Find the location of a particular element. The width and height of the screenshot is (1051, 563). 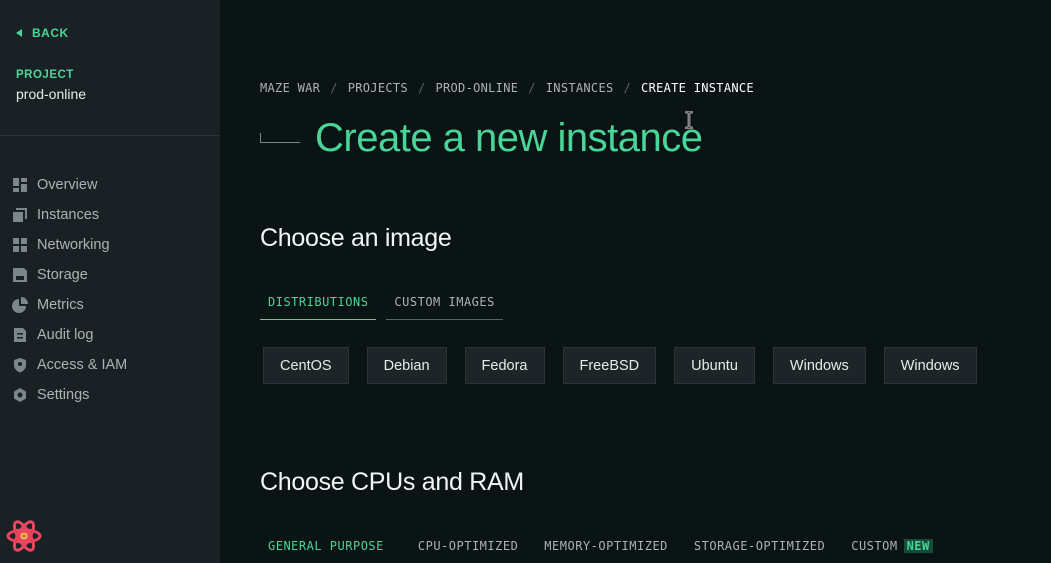

sidebar-divider is located at coordinates (110, 135).